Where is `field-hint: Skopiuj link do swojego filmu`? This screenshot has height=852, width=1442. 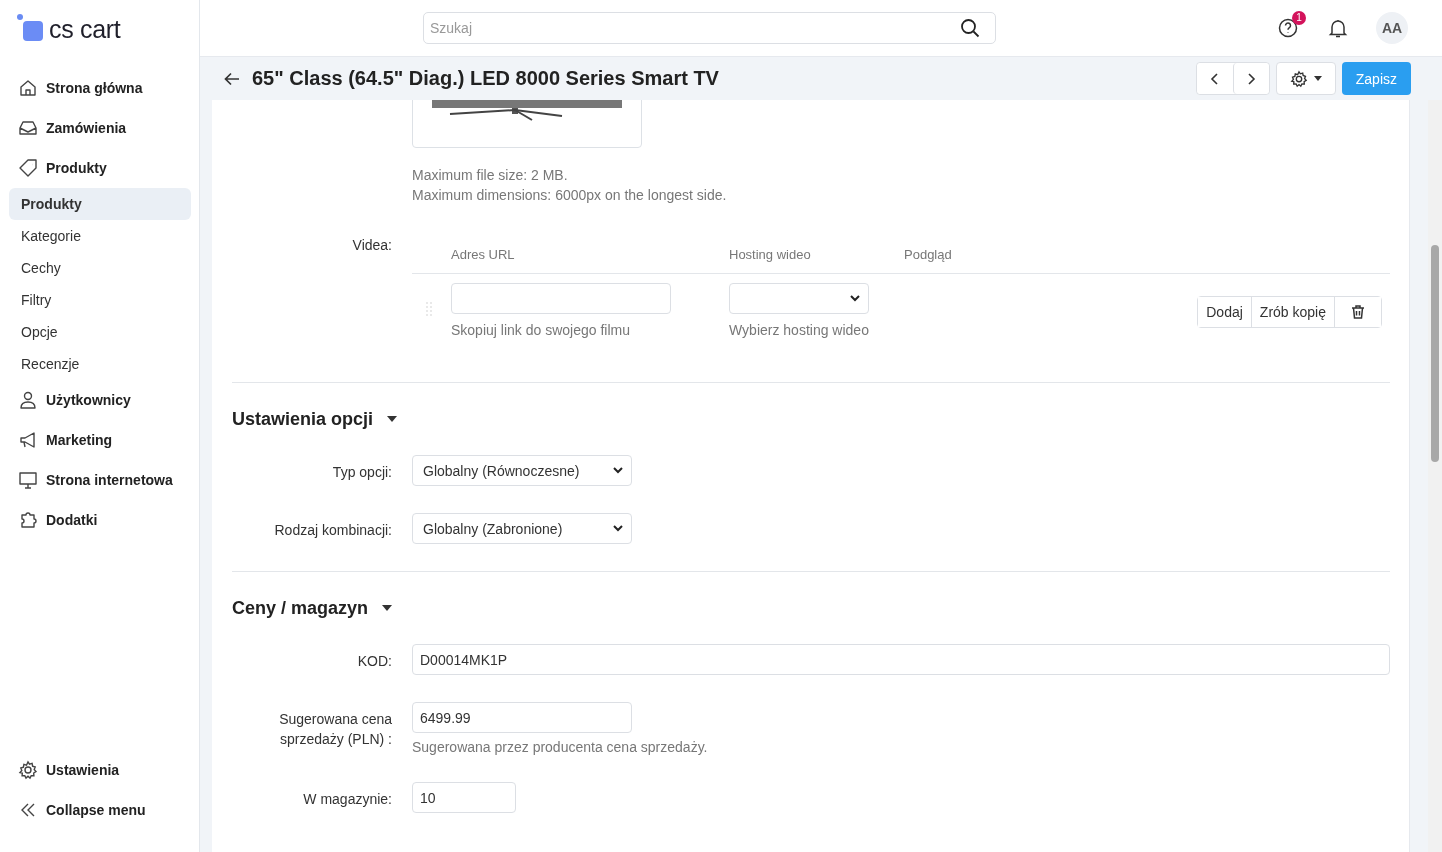
field-hint: Skopiuj link do swojego filmu is located at coordinates (541, 330).